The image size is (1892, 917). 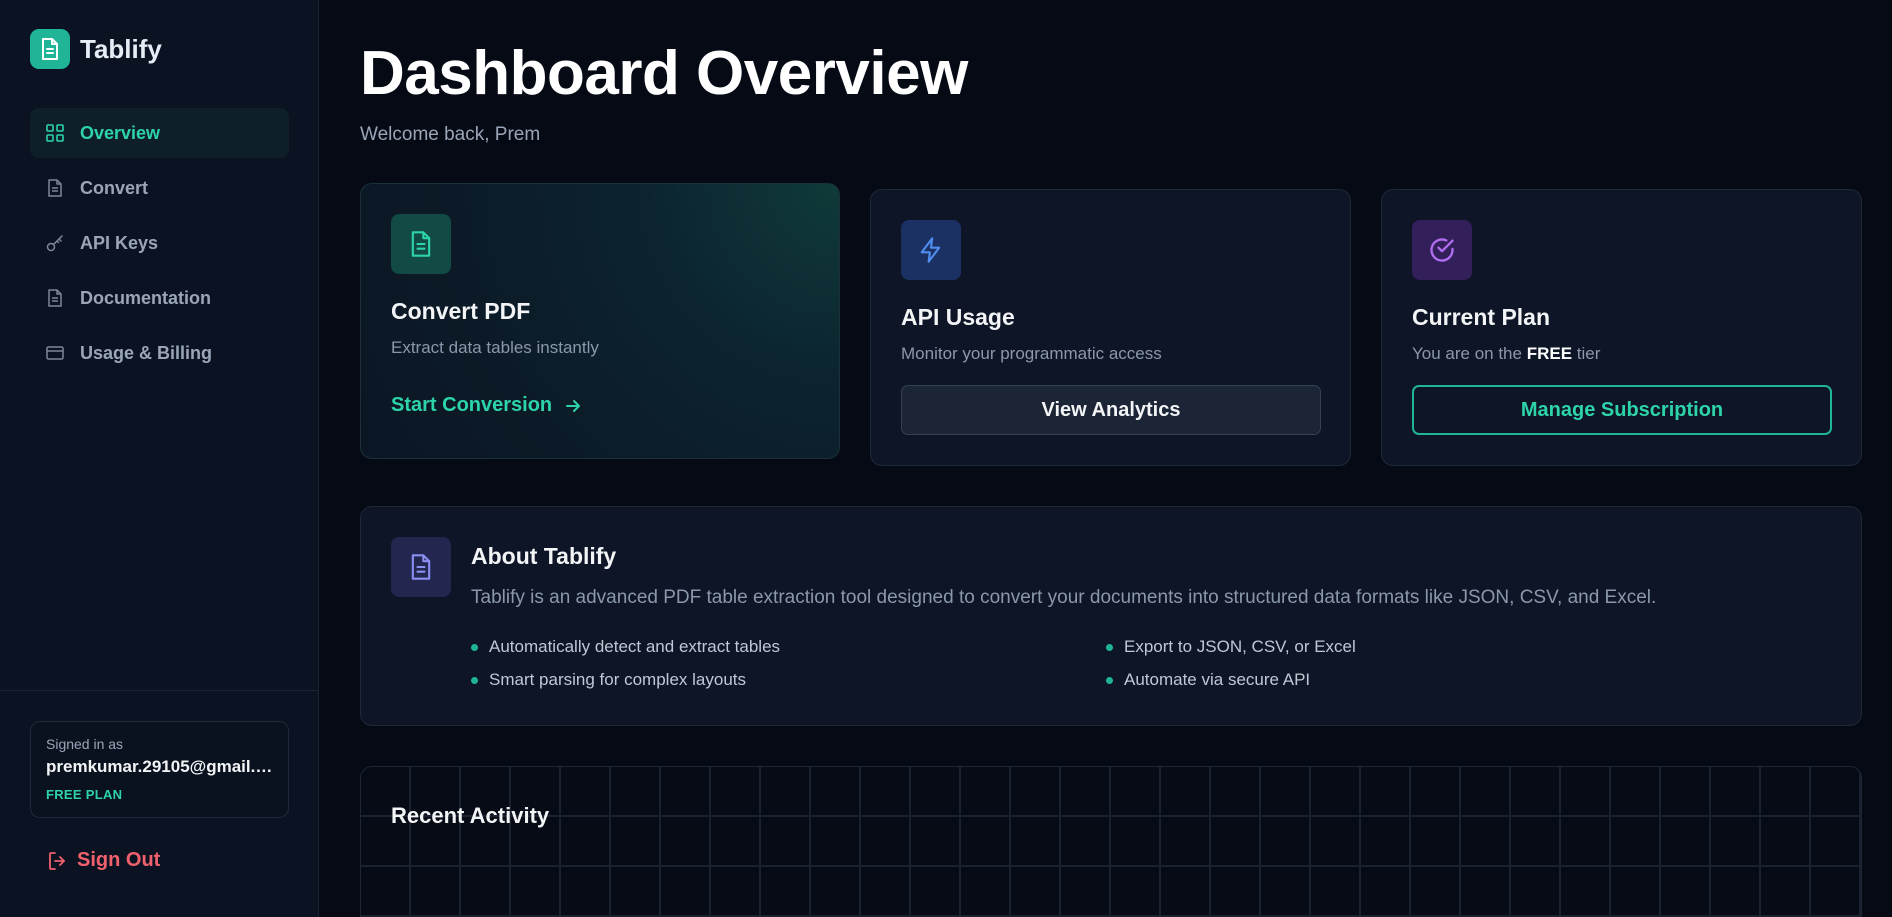 What do you see at coordinates (119, 242) in the screenshot?
I see `sidebar-item-label: API Keys` at bounding box center [119, 242].